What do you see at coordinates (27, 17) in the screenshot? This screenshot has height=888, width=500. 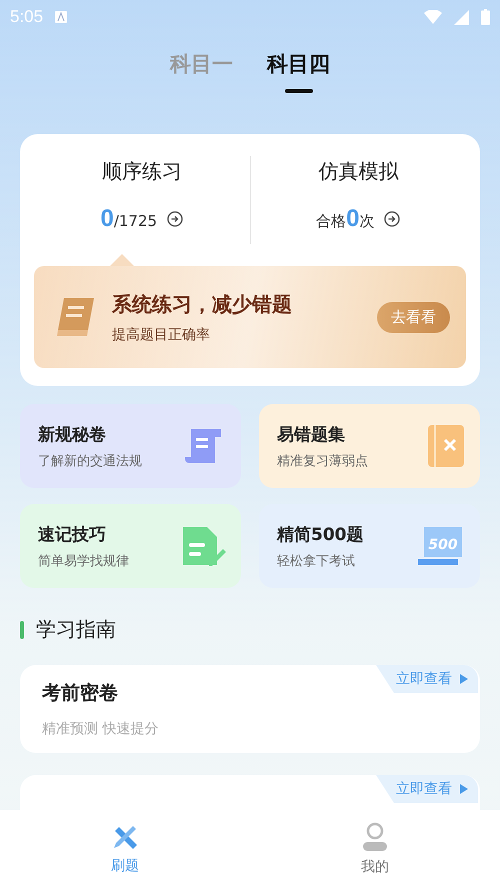 I see `status-time: 5:05` at bounding box center [27, 17].